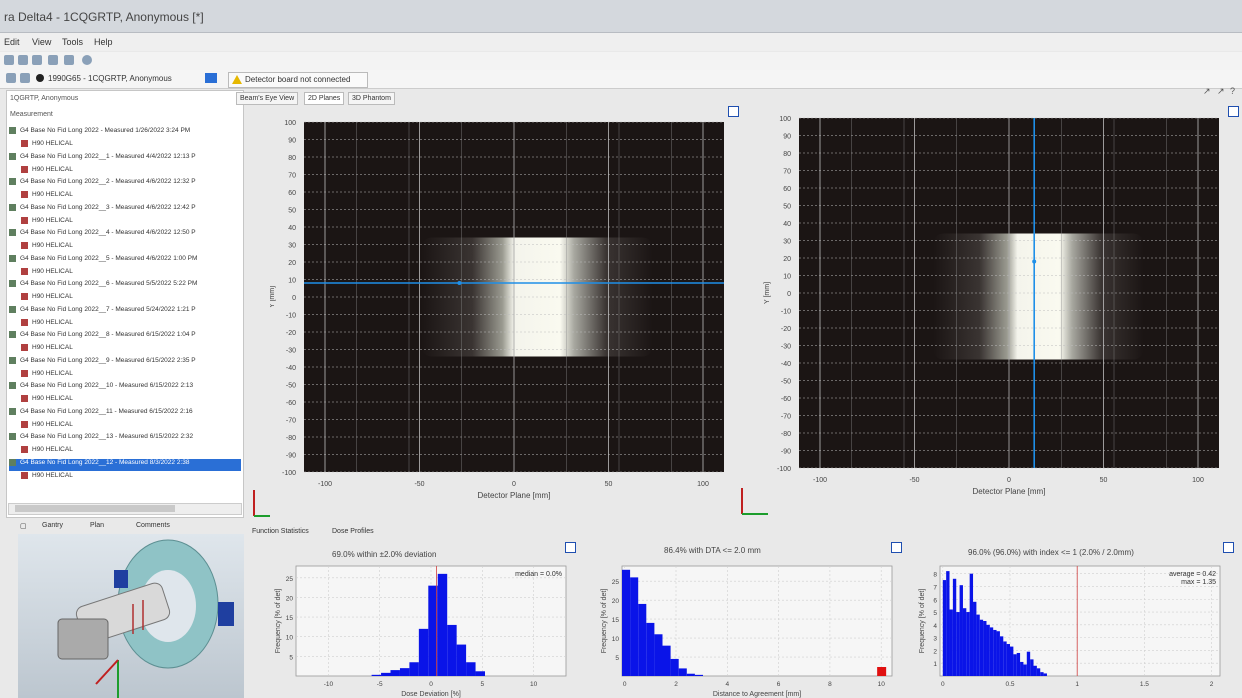 This screenshot has width=1242, height=698. What do you see at coordinates (131, 616) in the screenshot?
I see `gantry-3d-view` at bounding box center [131, 616].